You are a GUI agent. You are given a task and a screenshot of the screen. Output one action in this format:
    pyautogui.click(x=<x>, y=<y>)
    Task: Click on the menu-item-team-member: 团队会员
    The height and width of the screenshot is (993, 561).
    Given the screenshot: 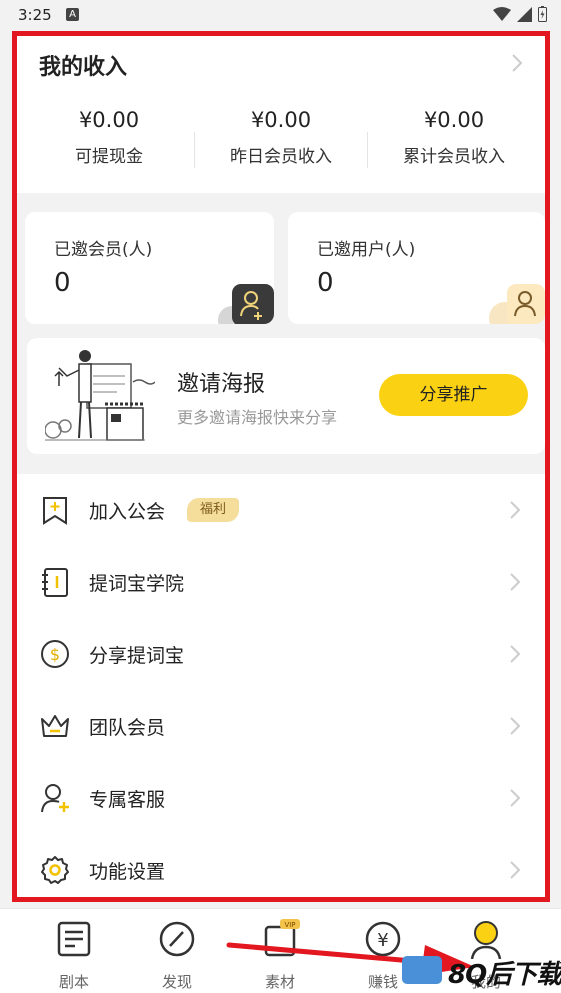 What is the action you would take?
    pyautogui.click(x=281, y=726)
    